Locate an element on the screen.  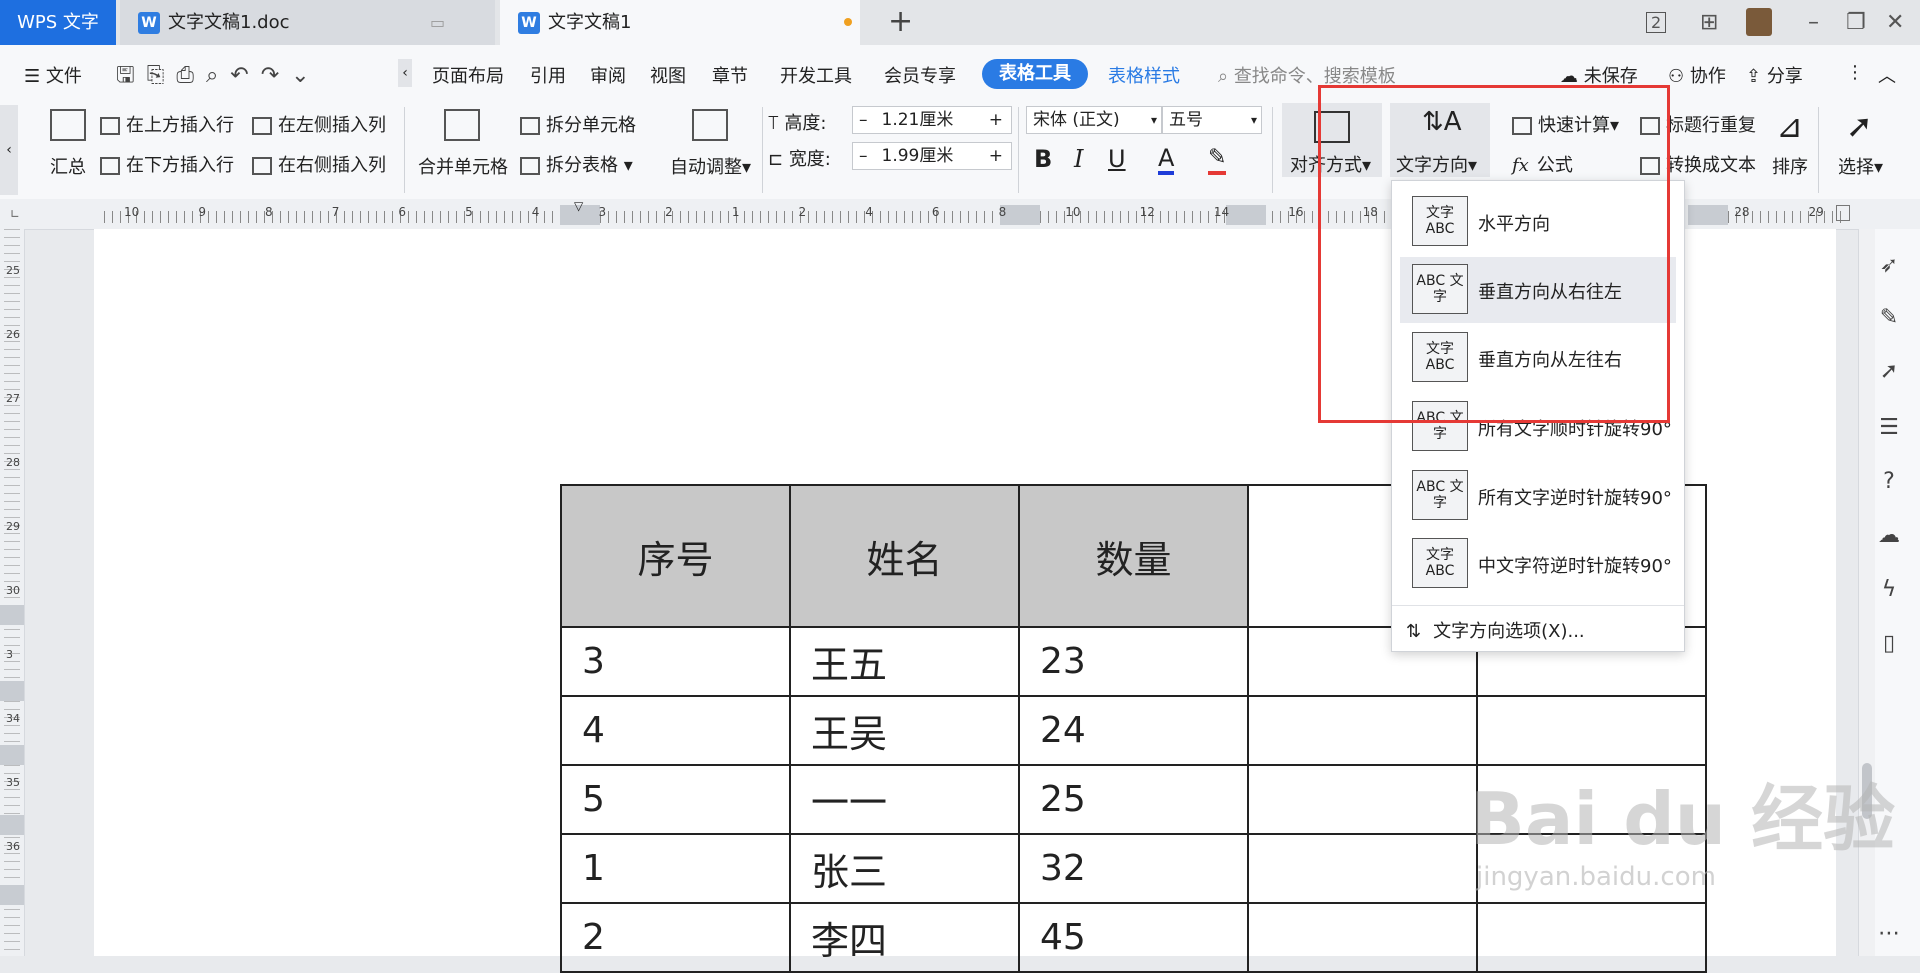
new-tab-button: + is located at coordinates (900, 21).